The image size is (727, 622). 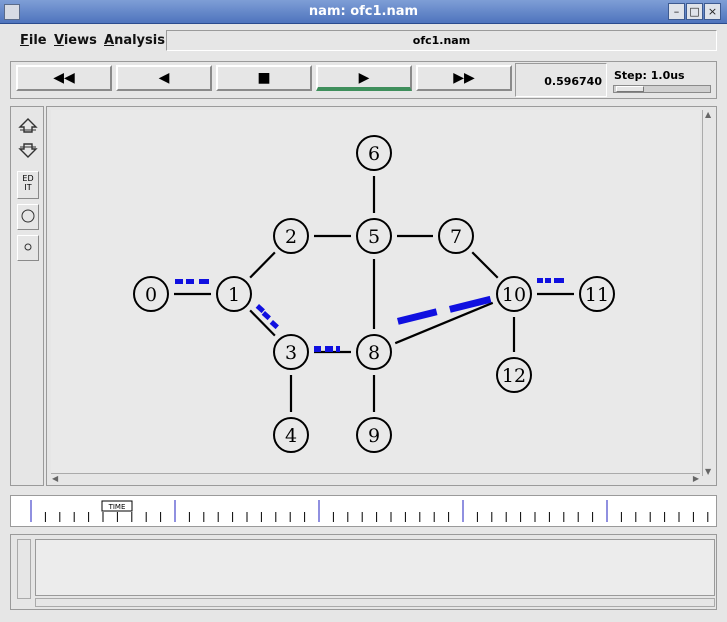 What do you see at coordinates (708, 471) in the screenshot?
I see `scroll-down-icon: ▼` at bounding box center [708, 471].